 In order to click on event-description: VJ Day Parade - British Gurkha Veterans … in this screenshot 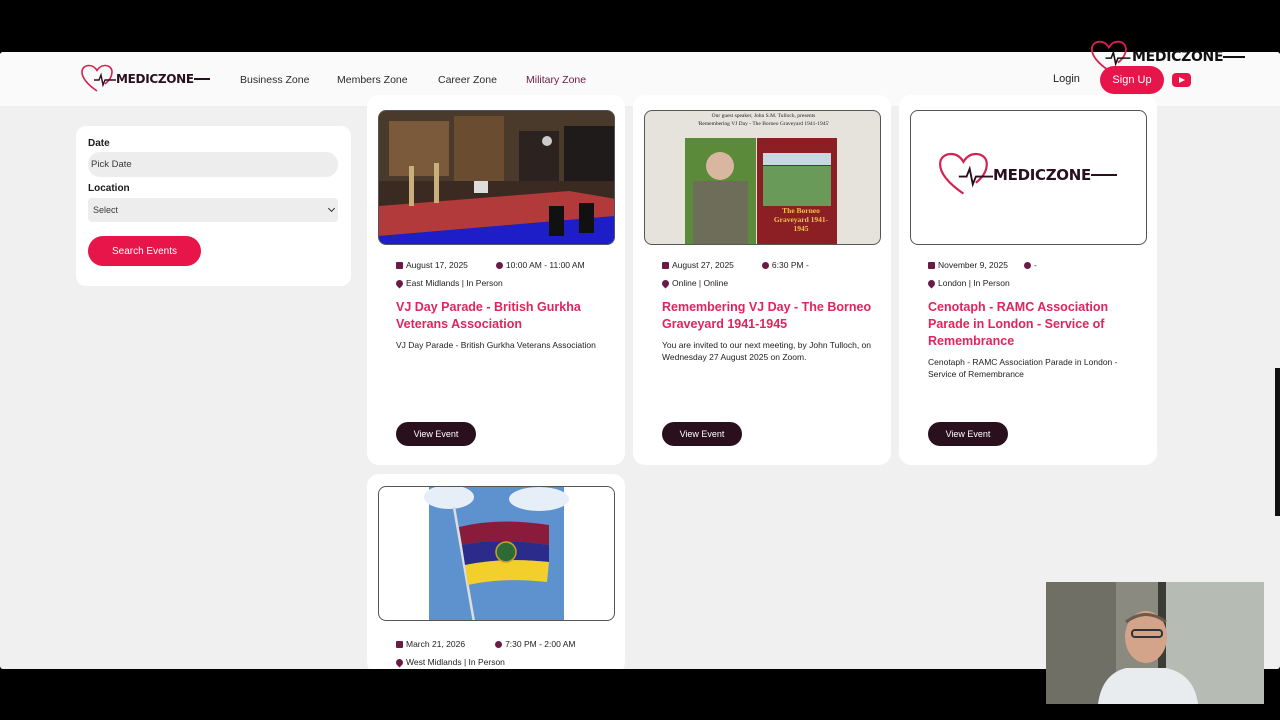, I will do `click(496, 345)`.